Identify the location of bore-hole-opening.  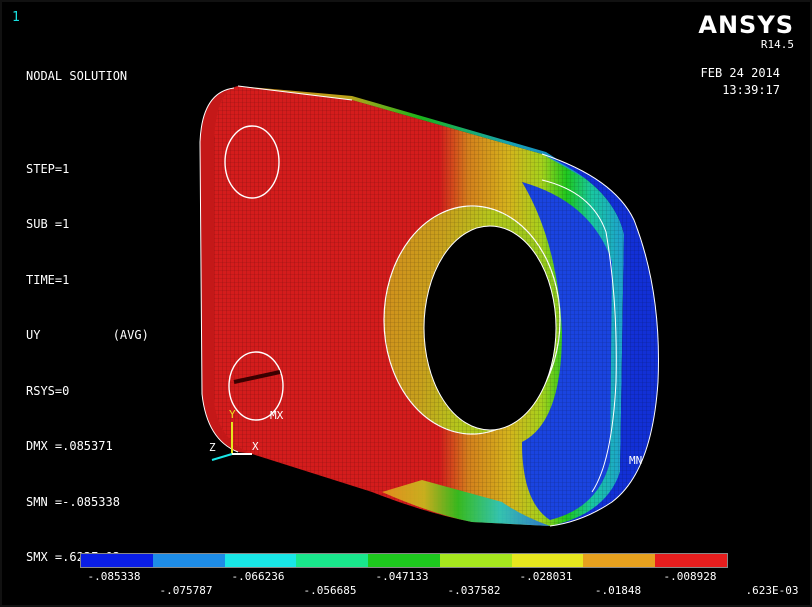
(490, 328).